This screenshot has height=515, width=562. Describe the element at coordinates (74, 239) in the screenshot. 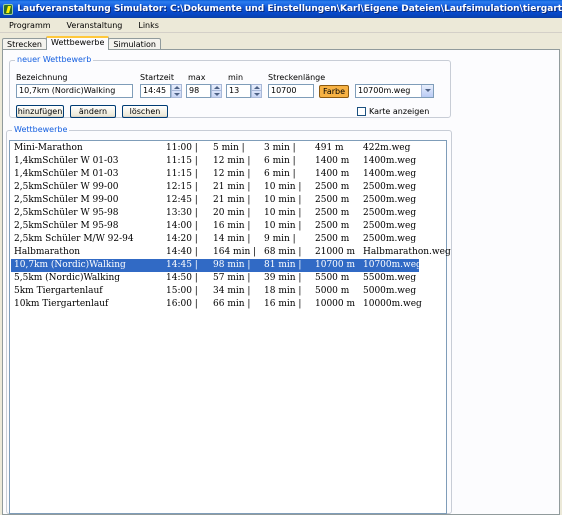

I see `row-name: 2,5km Schüler M/W 92-94` at that location.